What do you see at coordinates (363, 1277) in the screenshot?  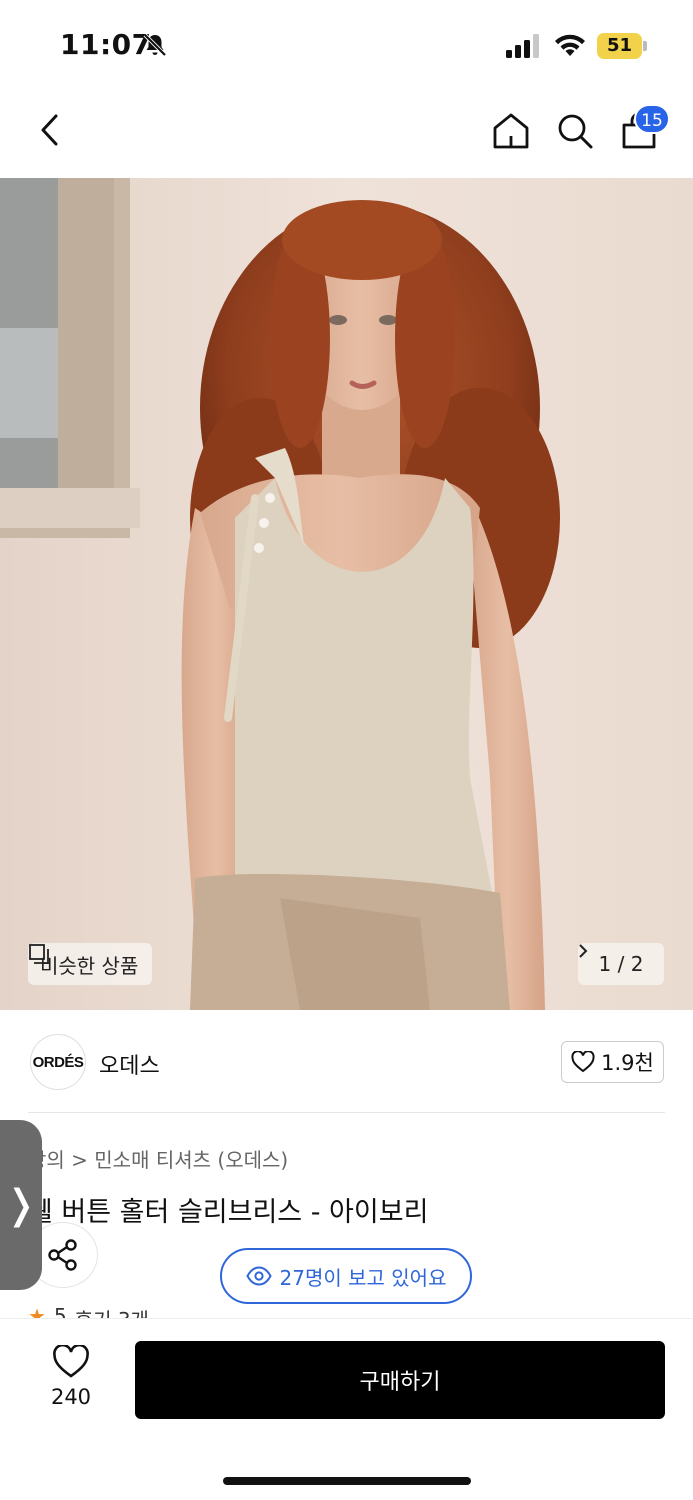 I see `viewers-text: 27명이 보고 있어요` at bounding box center [363, 1277].